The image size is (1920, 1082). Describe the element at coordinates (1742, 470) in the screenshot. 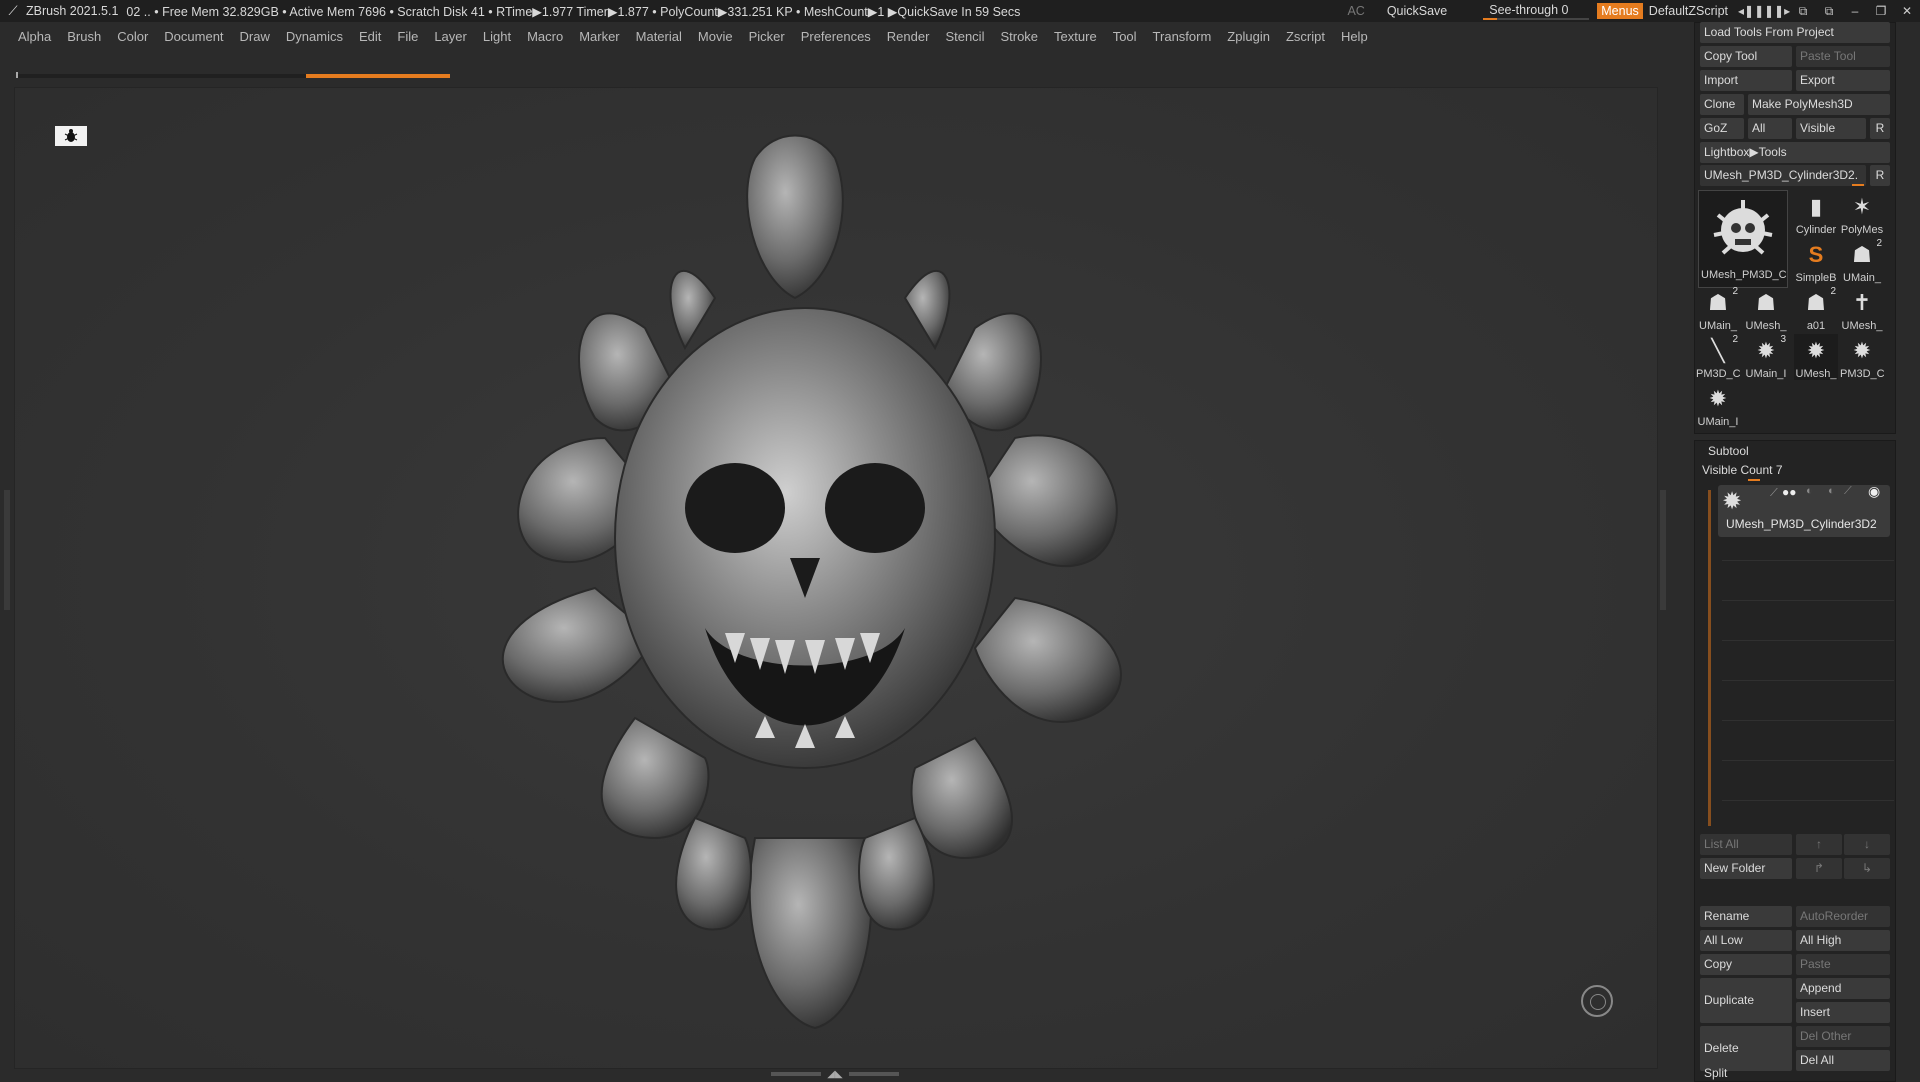

I see `visible-count-slider: Visible Count 7` at that location.